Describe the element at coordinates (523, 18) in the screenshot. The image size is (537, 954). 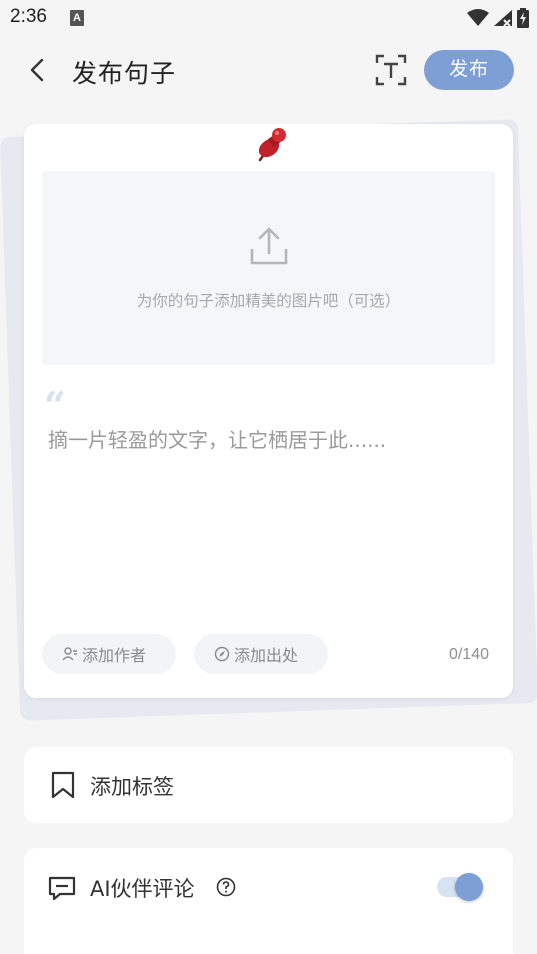
I see `battery-charging-icon` at that location.